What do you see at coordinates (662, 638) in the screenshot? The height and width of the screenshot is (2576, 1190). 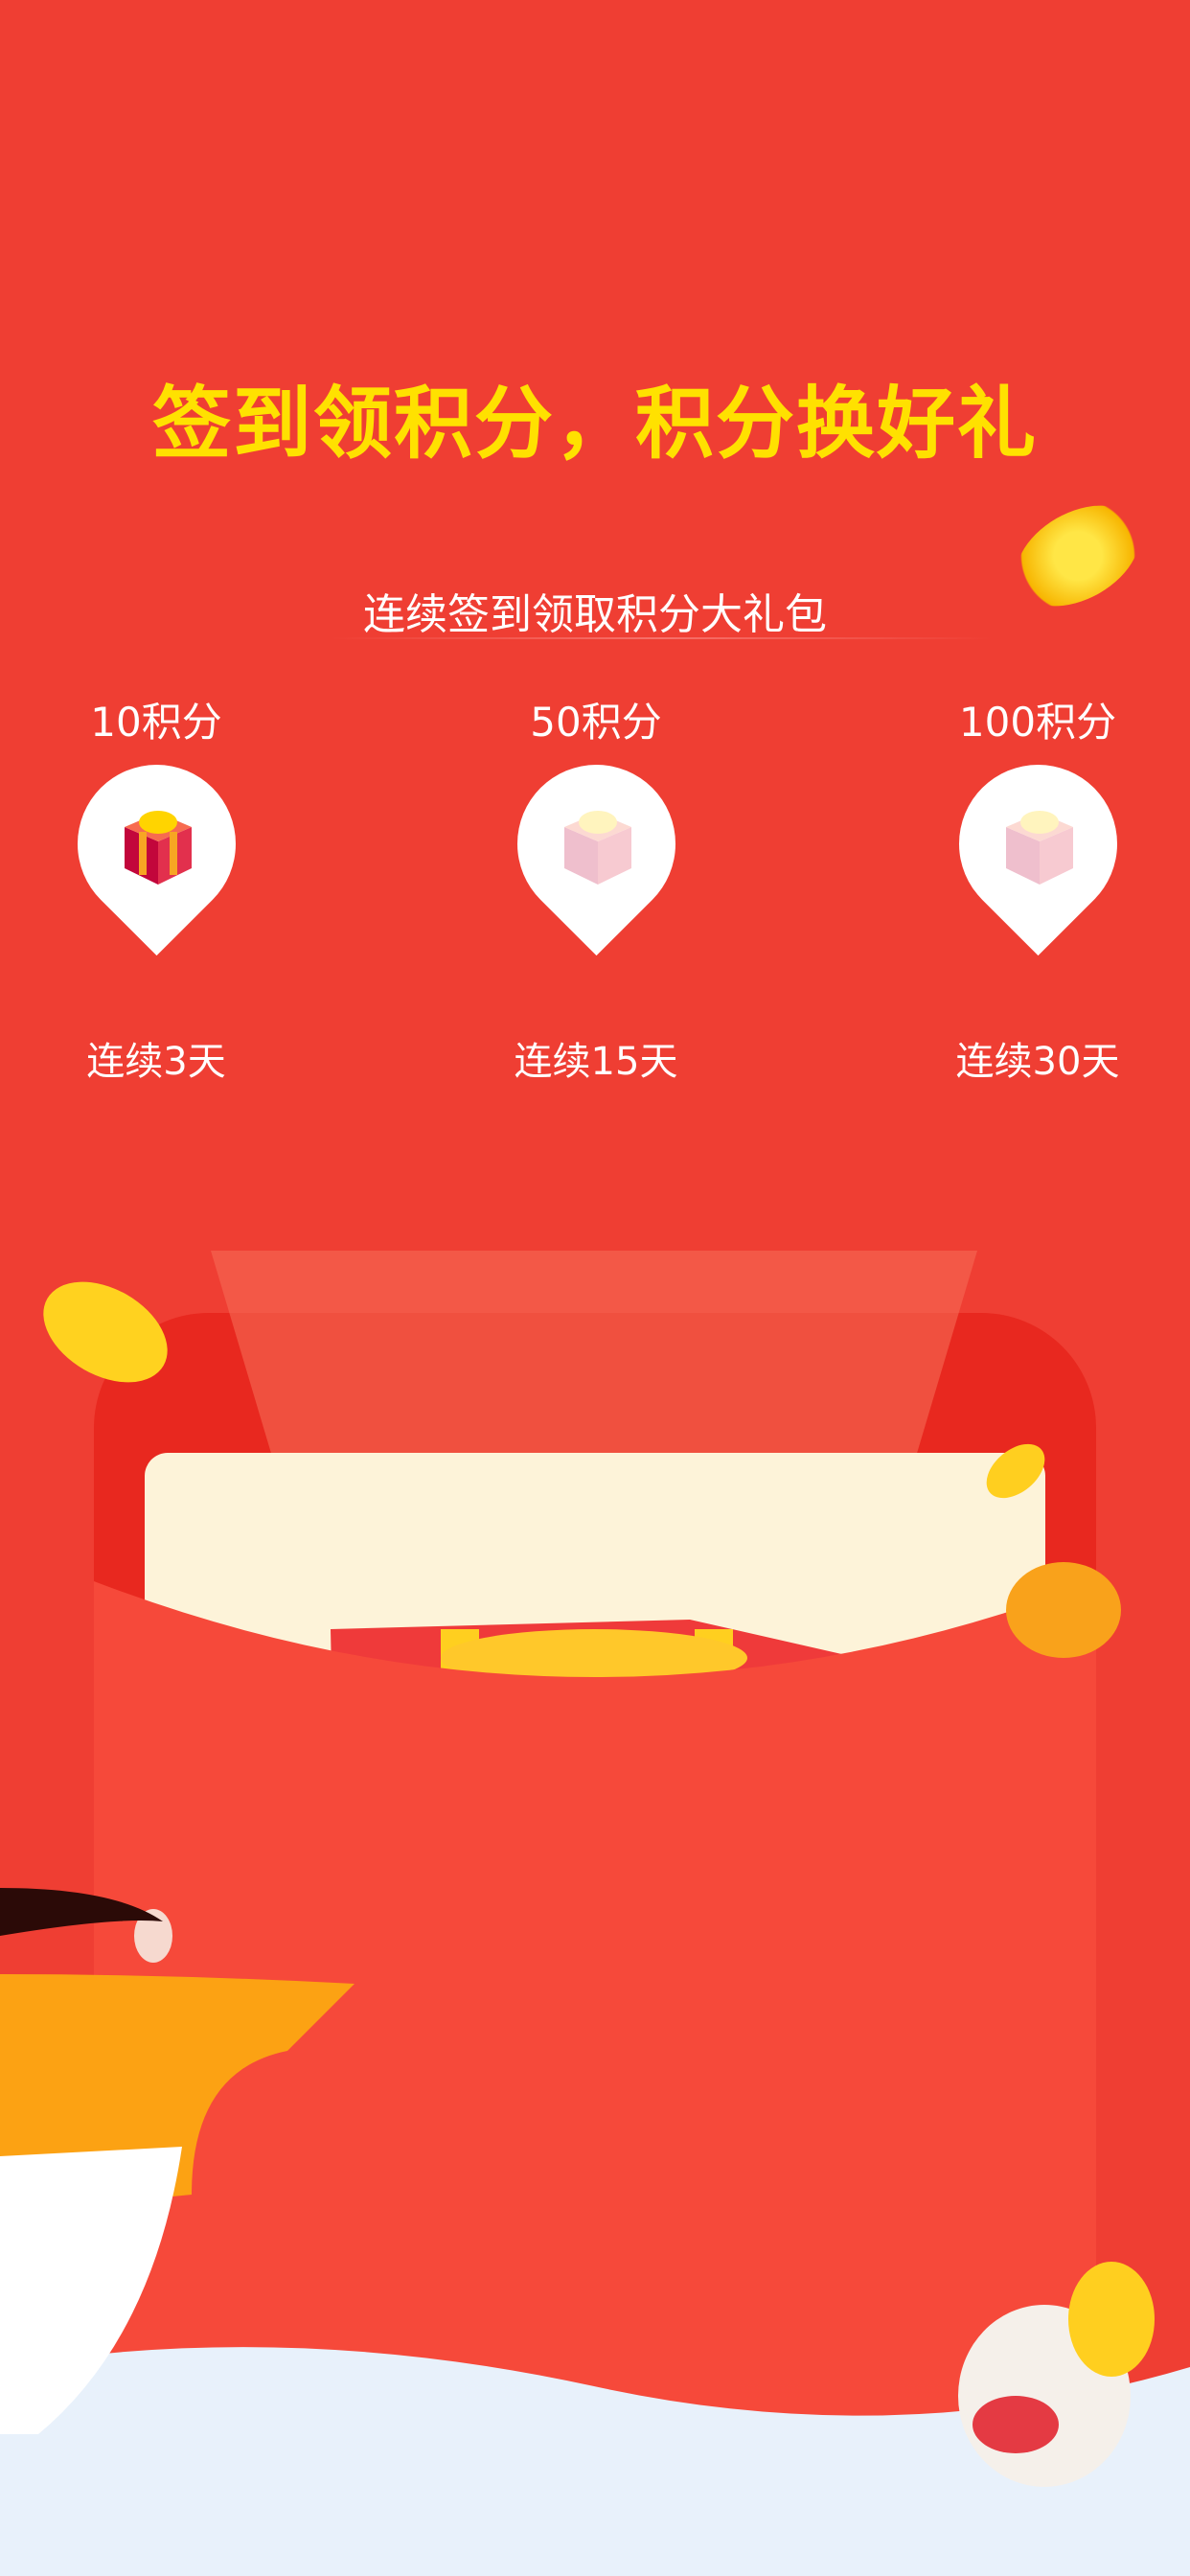 I see `subtitle-divider` at bounding box center [662, 638].